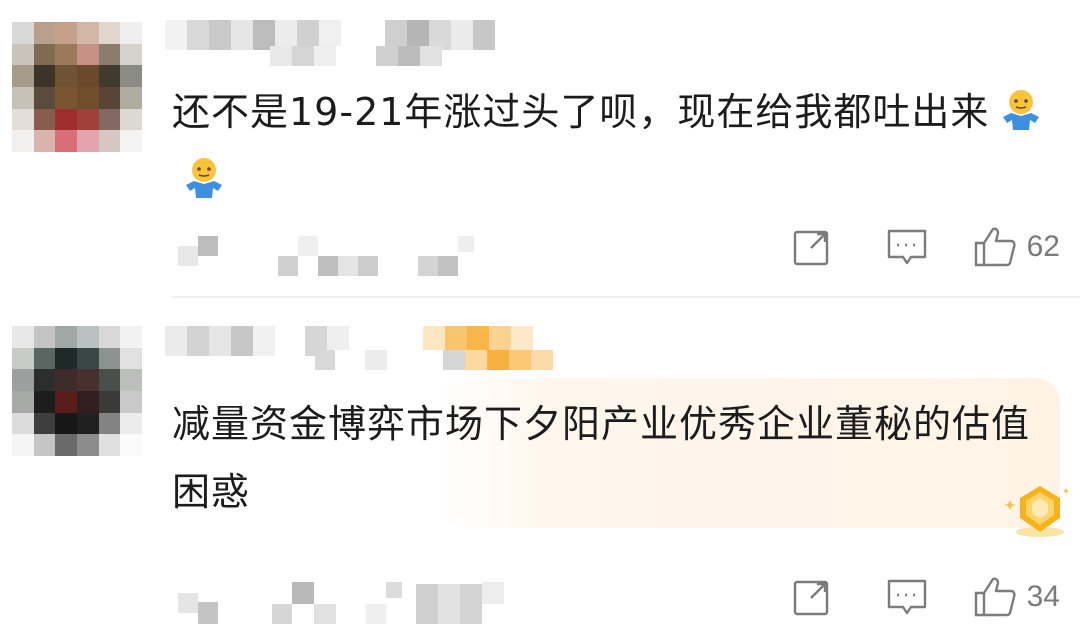 This screenshot has height=635, width=1080. I want to click on featured-badge-icon, so click(1038, 510).